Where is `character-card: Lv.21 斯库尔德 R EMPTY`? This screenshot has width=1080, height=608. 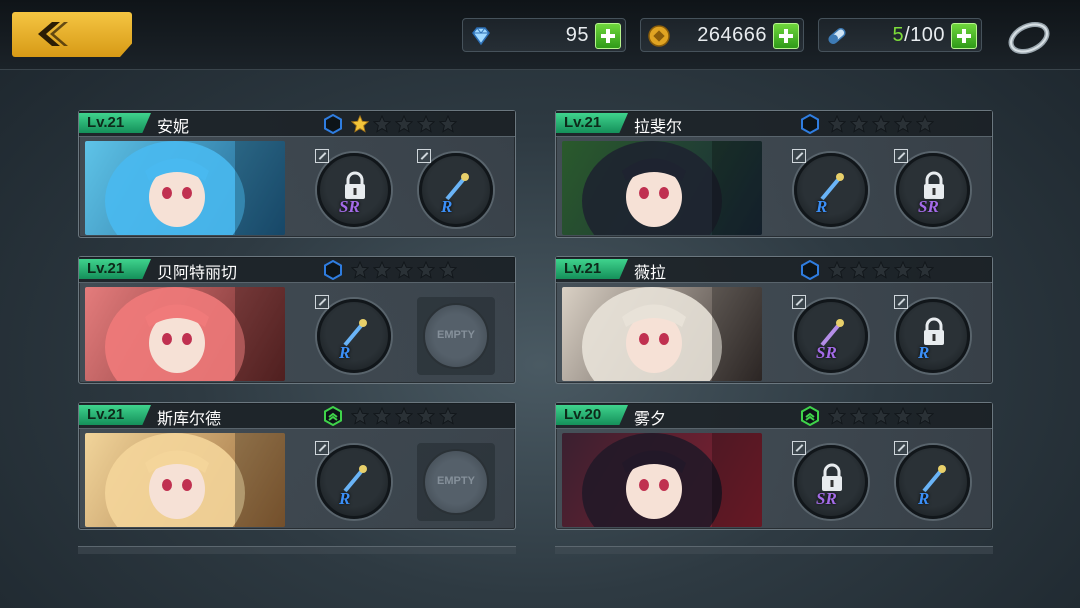 character-card: Lv.21 斯库尔德 R EMPTY is located at coordinates (297, 466).